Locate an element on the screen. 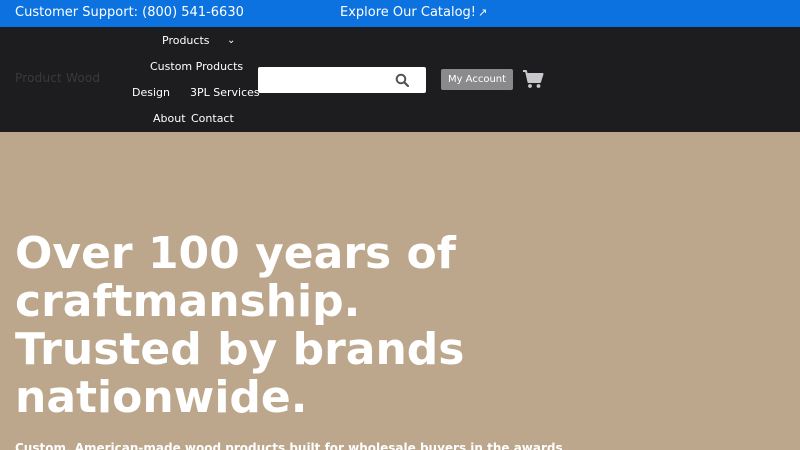  hero-title-line: Trusted by brands is located at coordinates (240, 349).